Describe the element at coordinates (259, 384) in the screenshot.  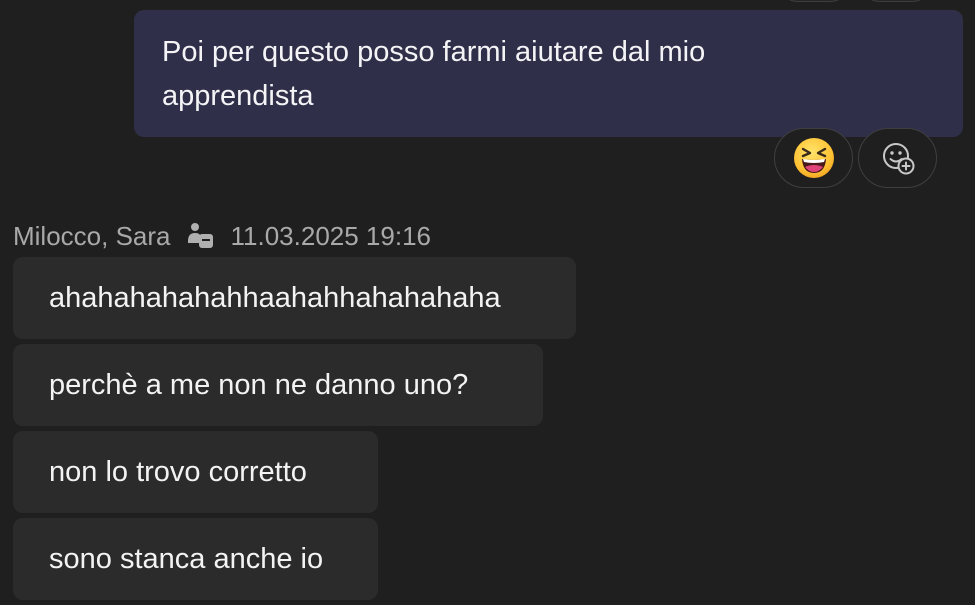
I see `received-message-text: perchè a me non ne danno uno?` at that location.